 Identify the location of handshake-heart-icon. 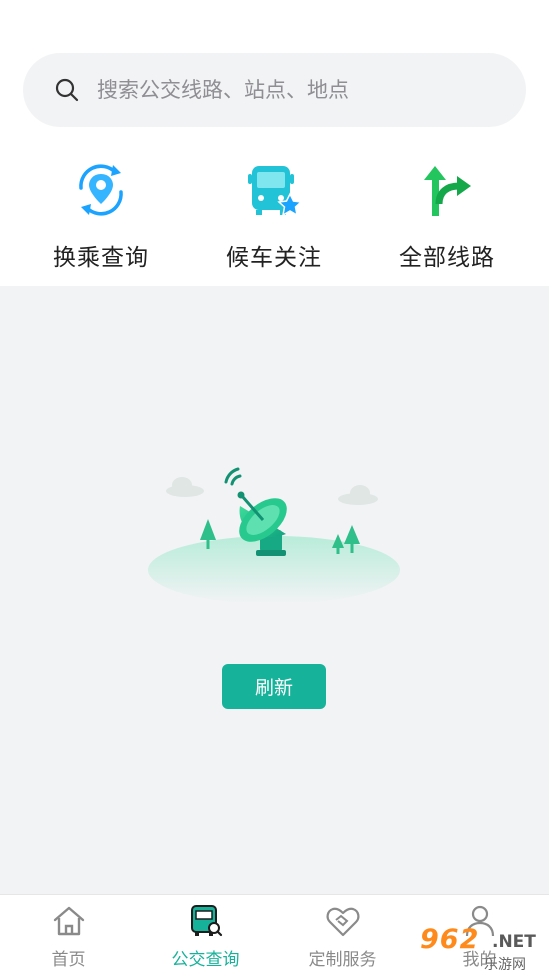
(342, 922).